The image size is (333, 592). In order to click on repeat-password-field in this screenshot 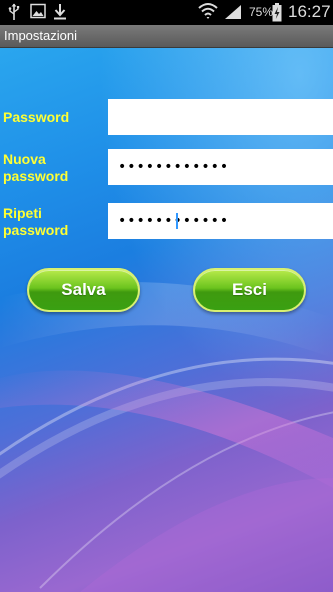, I will do `click(220, 221)`.